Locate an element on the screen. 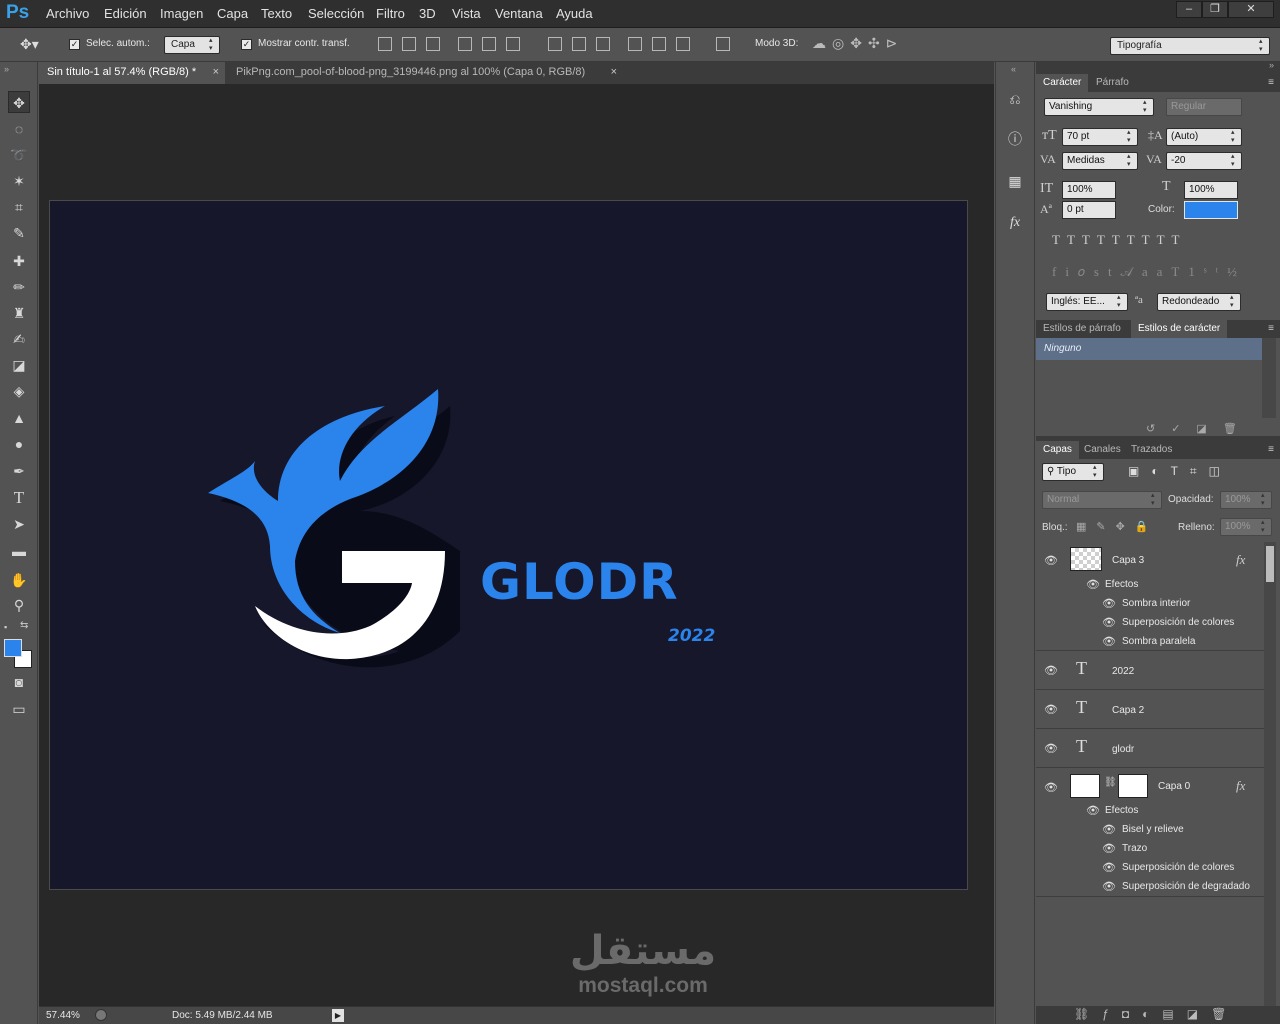  quick-mask-icon: ◙ is located at coordinates (19, 682).